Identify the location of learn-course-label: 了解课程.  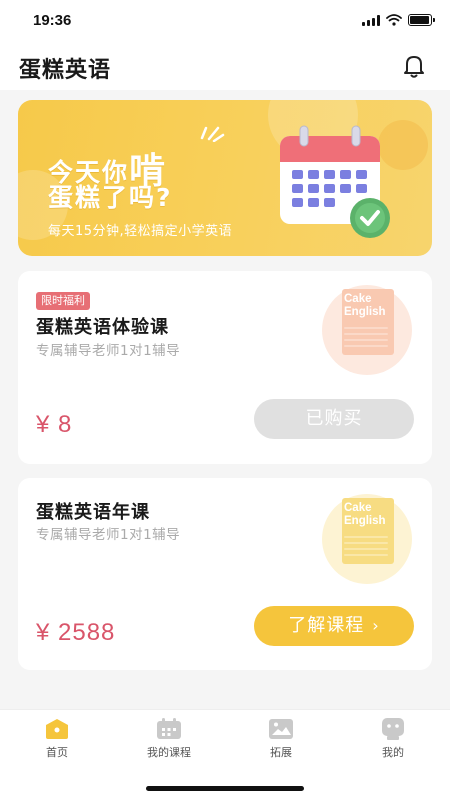
(326, 625).